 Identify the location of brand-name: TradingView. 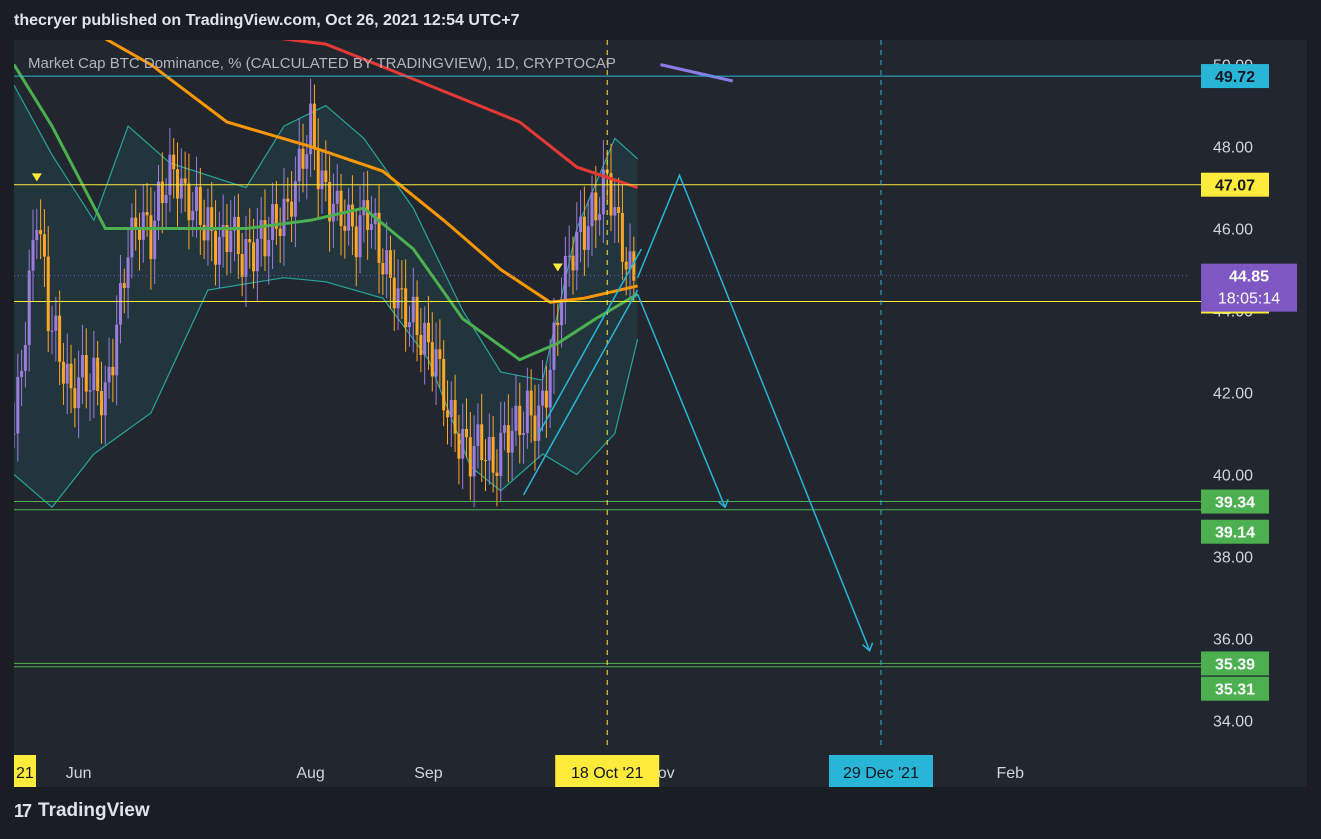
(94, 810).